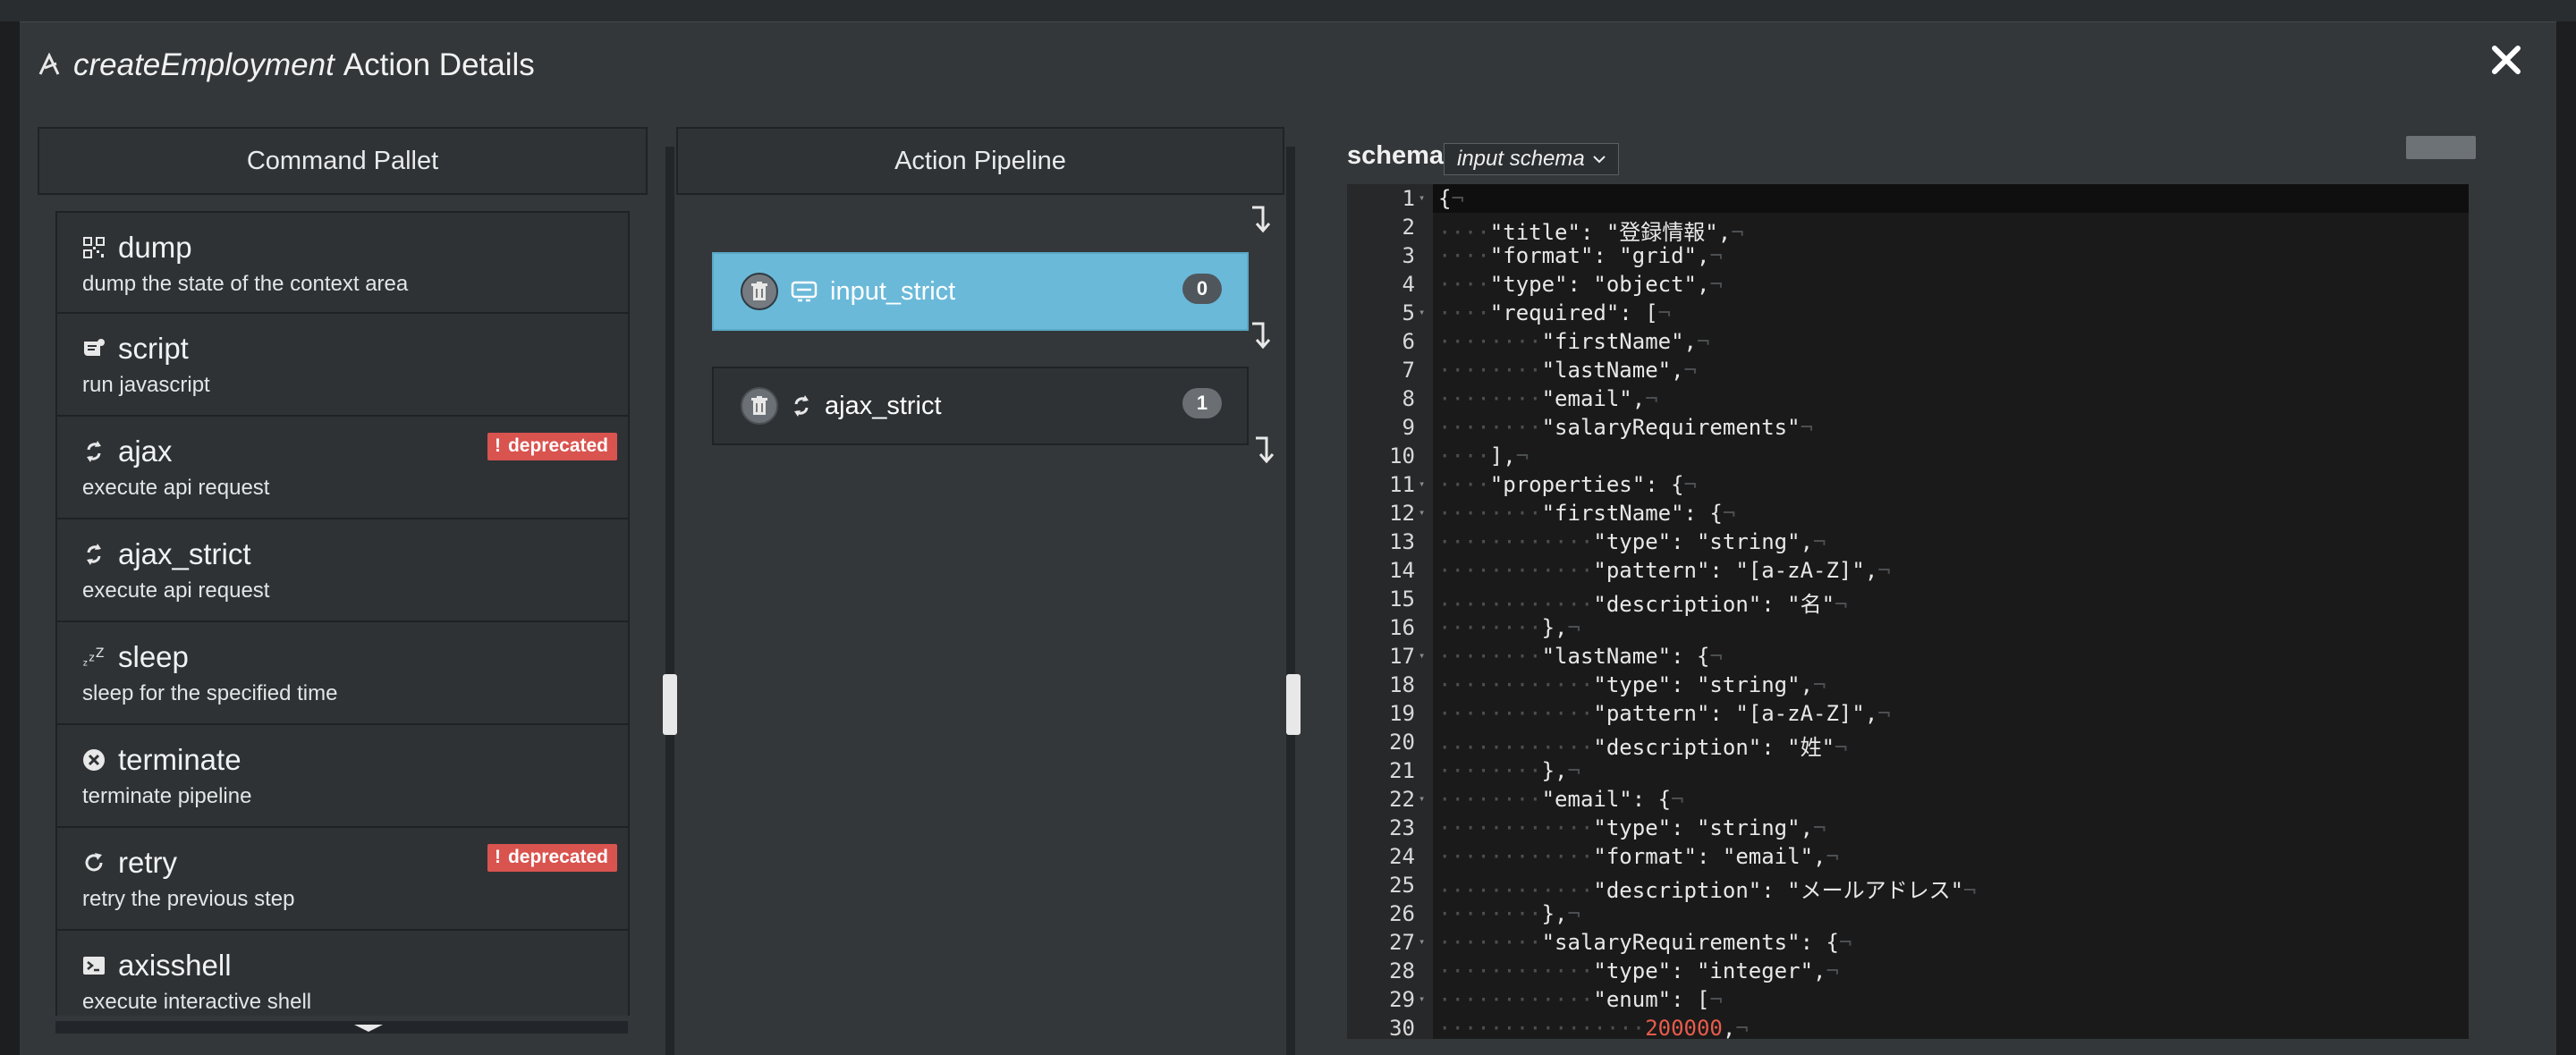 This screenshot has width=2576, height=1055. What do you see at coordinates (1293, 704) in the screenshot?
I see `right-splitter-handle` at bounding box center [1293, 704].